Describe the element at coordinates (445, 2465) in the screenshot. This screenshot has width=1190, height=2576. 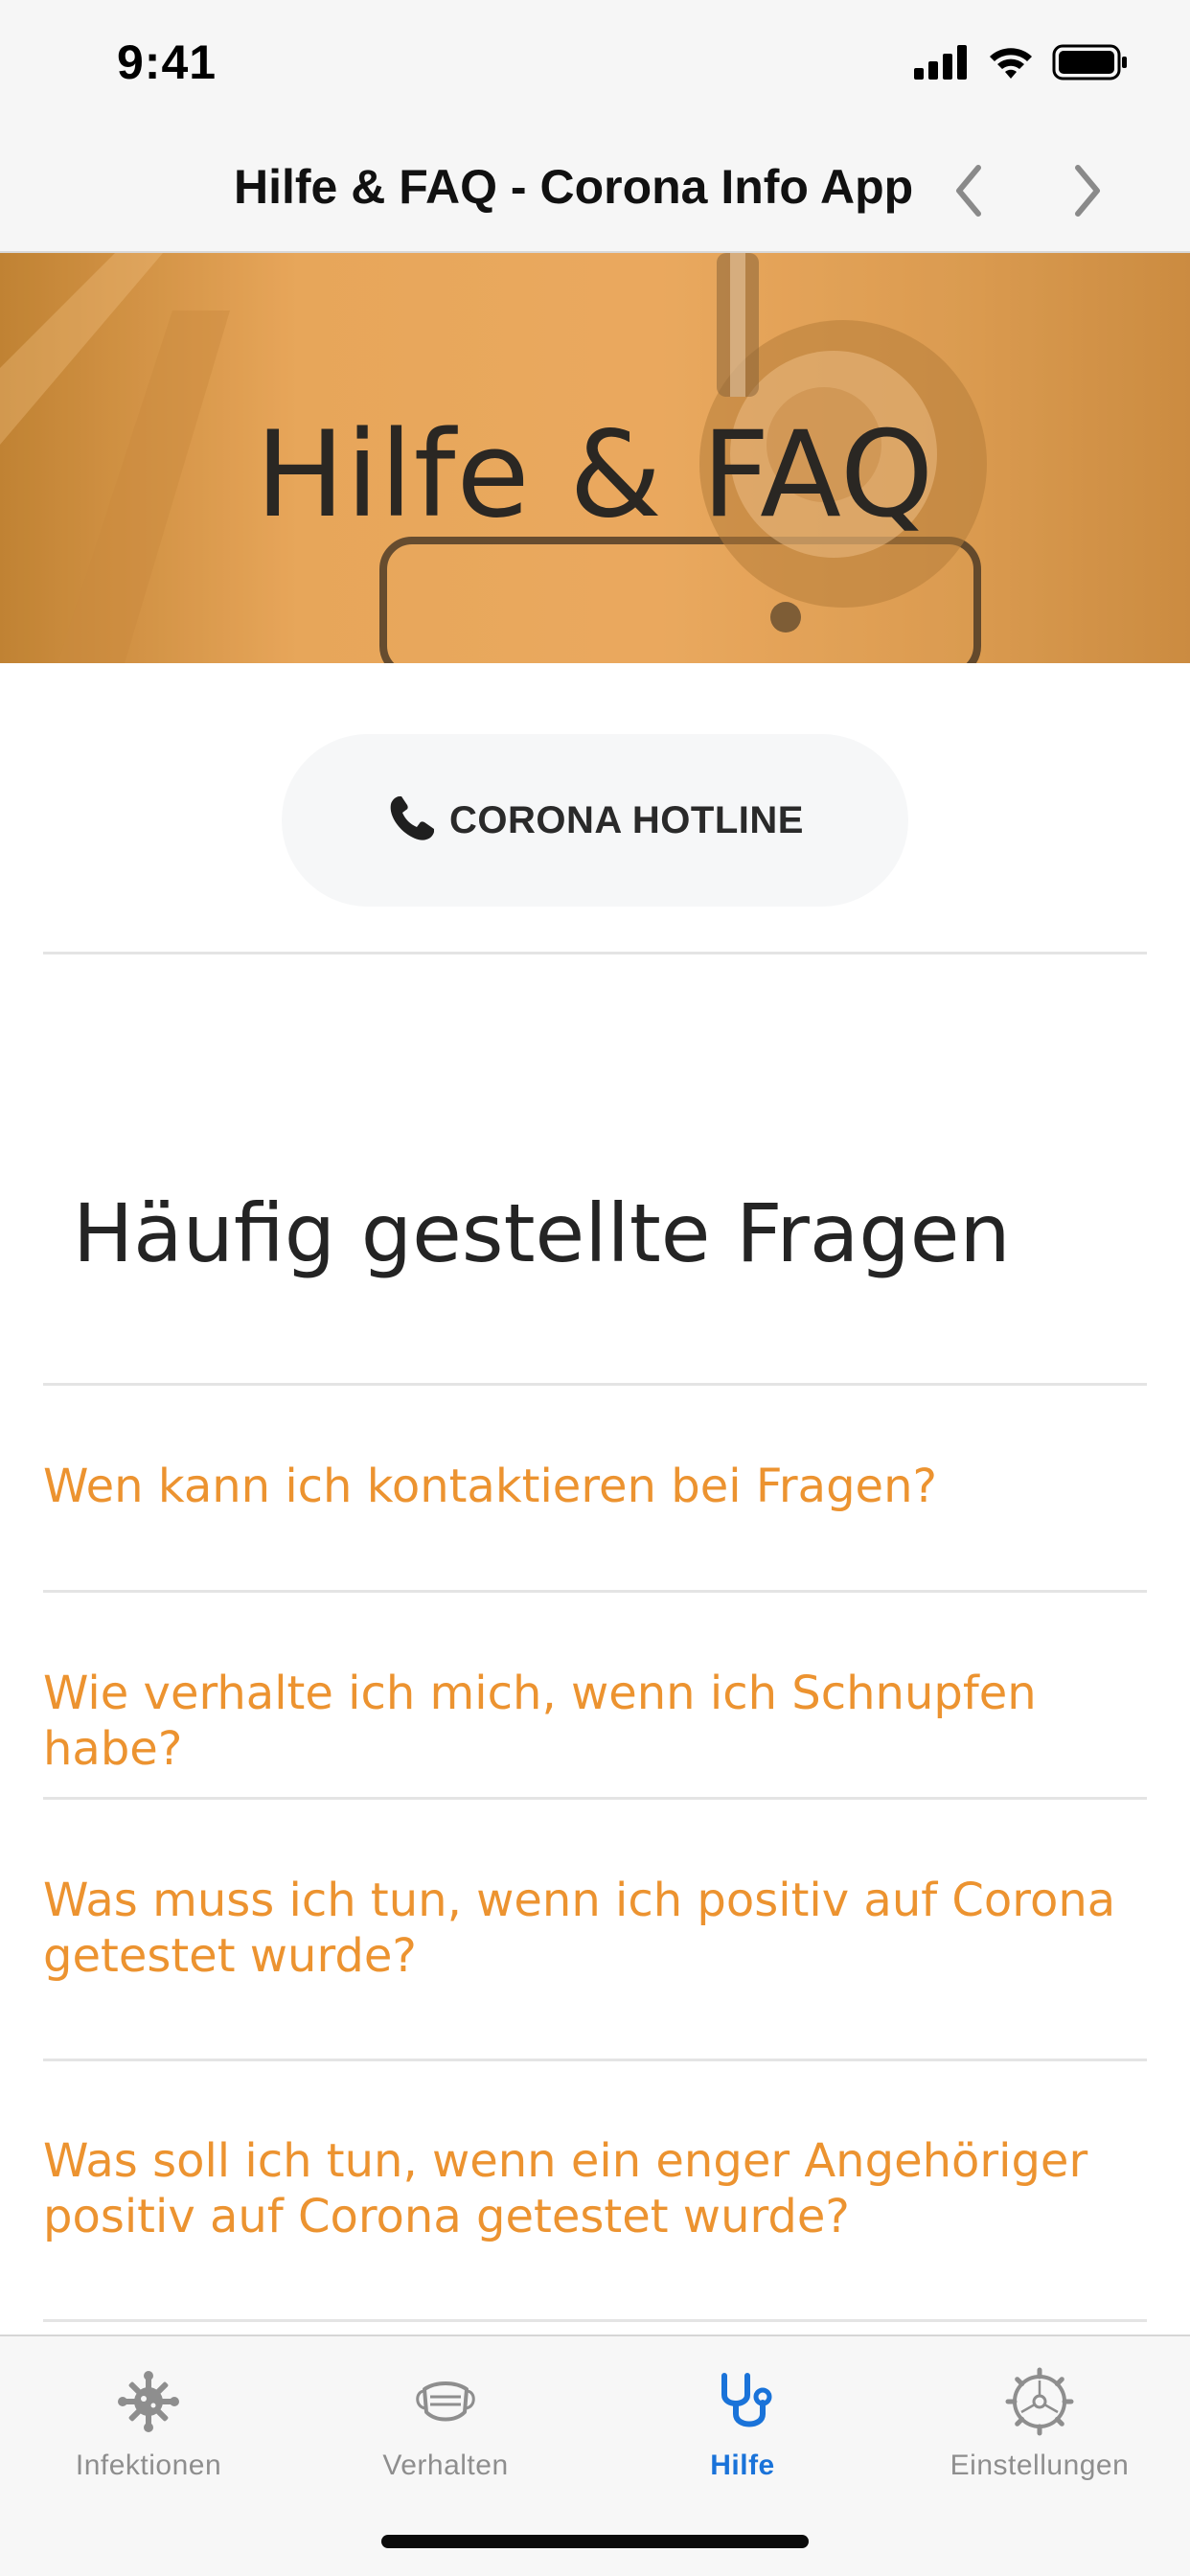
I see `tab-label: Verhalten` at that location.